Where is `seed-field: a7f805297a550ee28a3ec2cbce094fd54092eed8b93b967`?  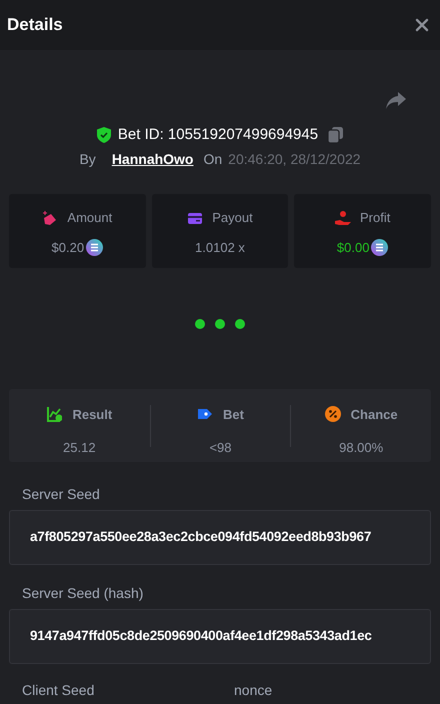 seed-field: a7f805297a550ee28a3ec2cbce094fd54092eed8b93b967 is located at coordinates (220, 537).